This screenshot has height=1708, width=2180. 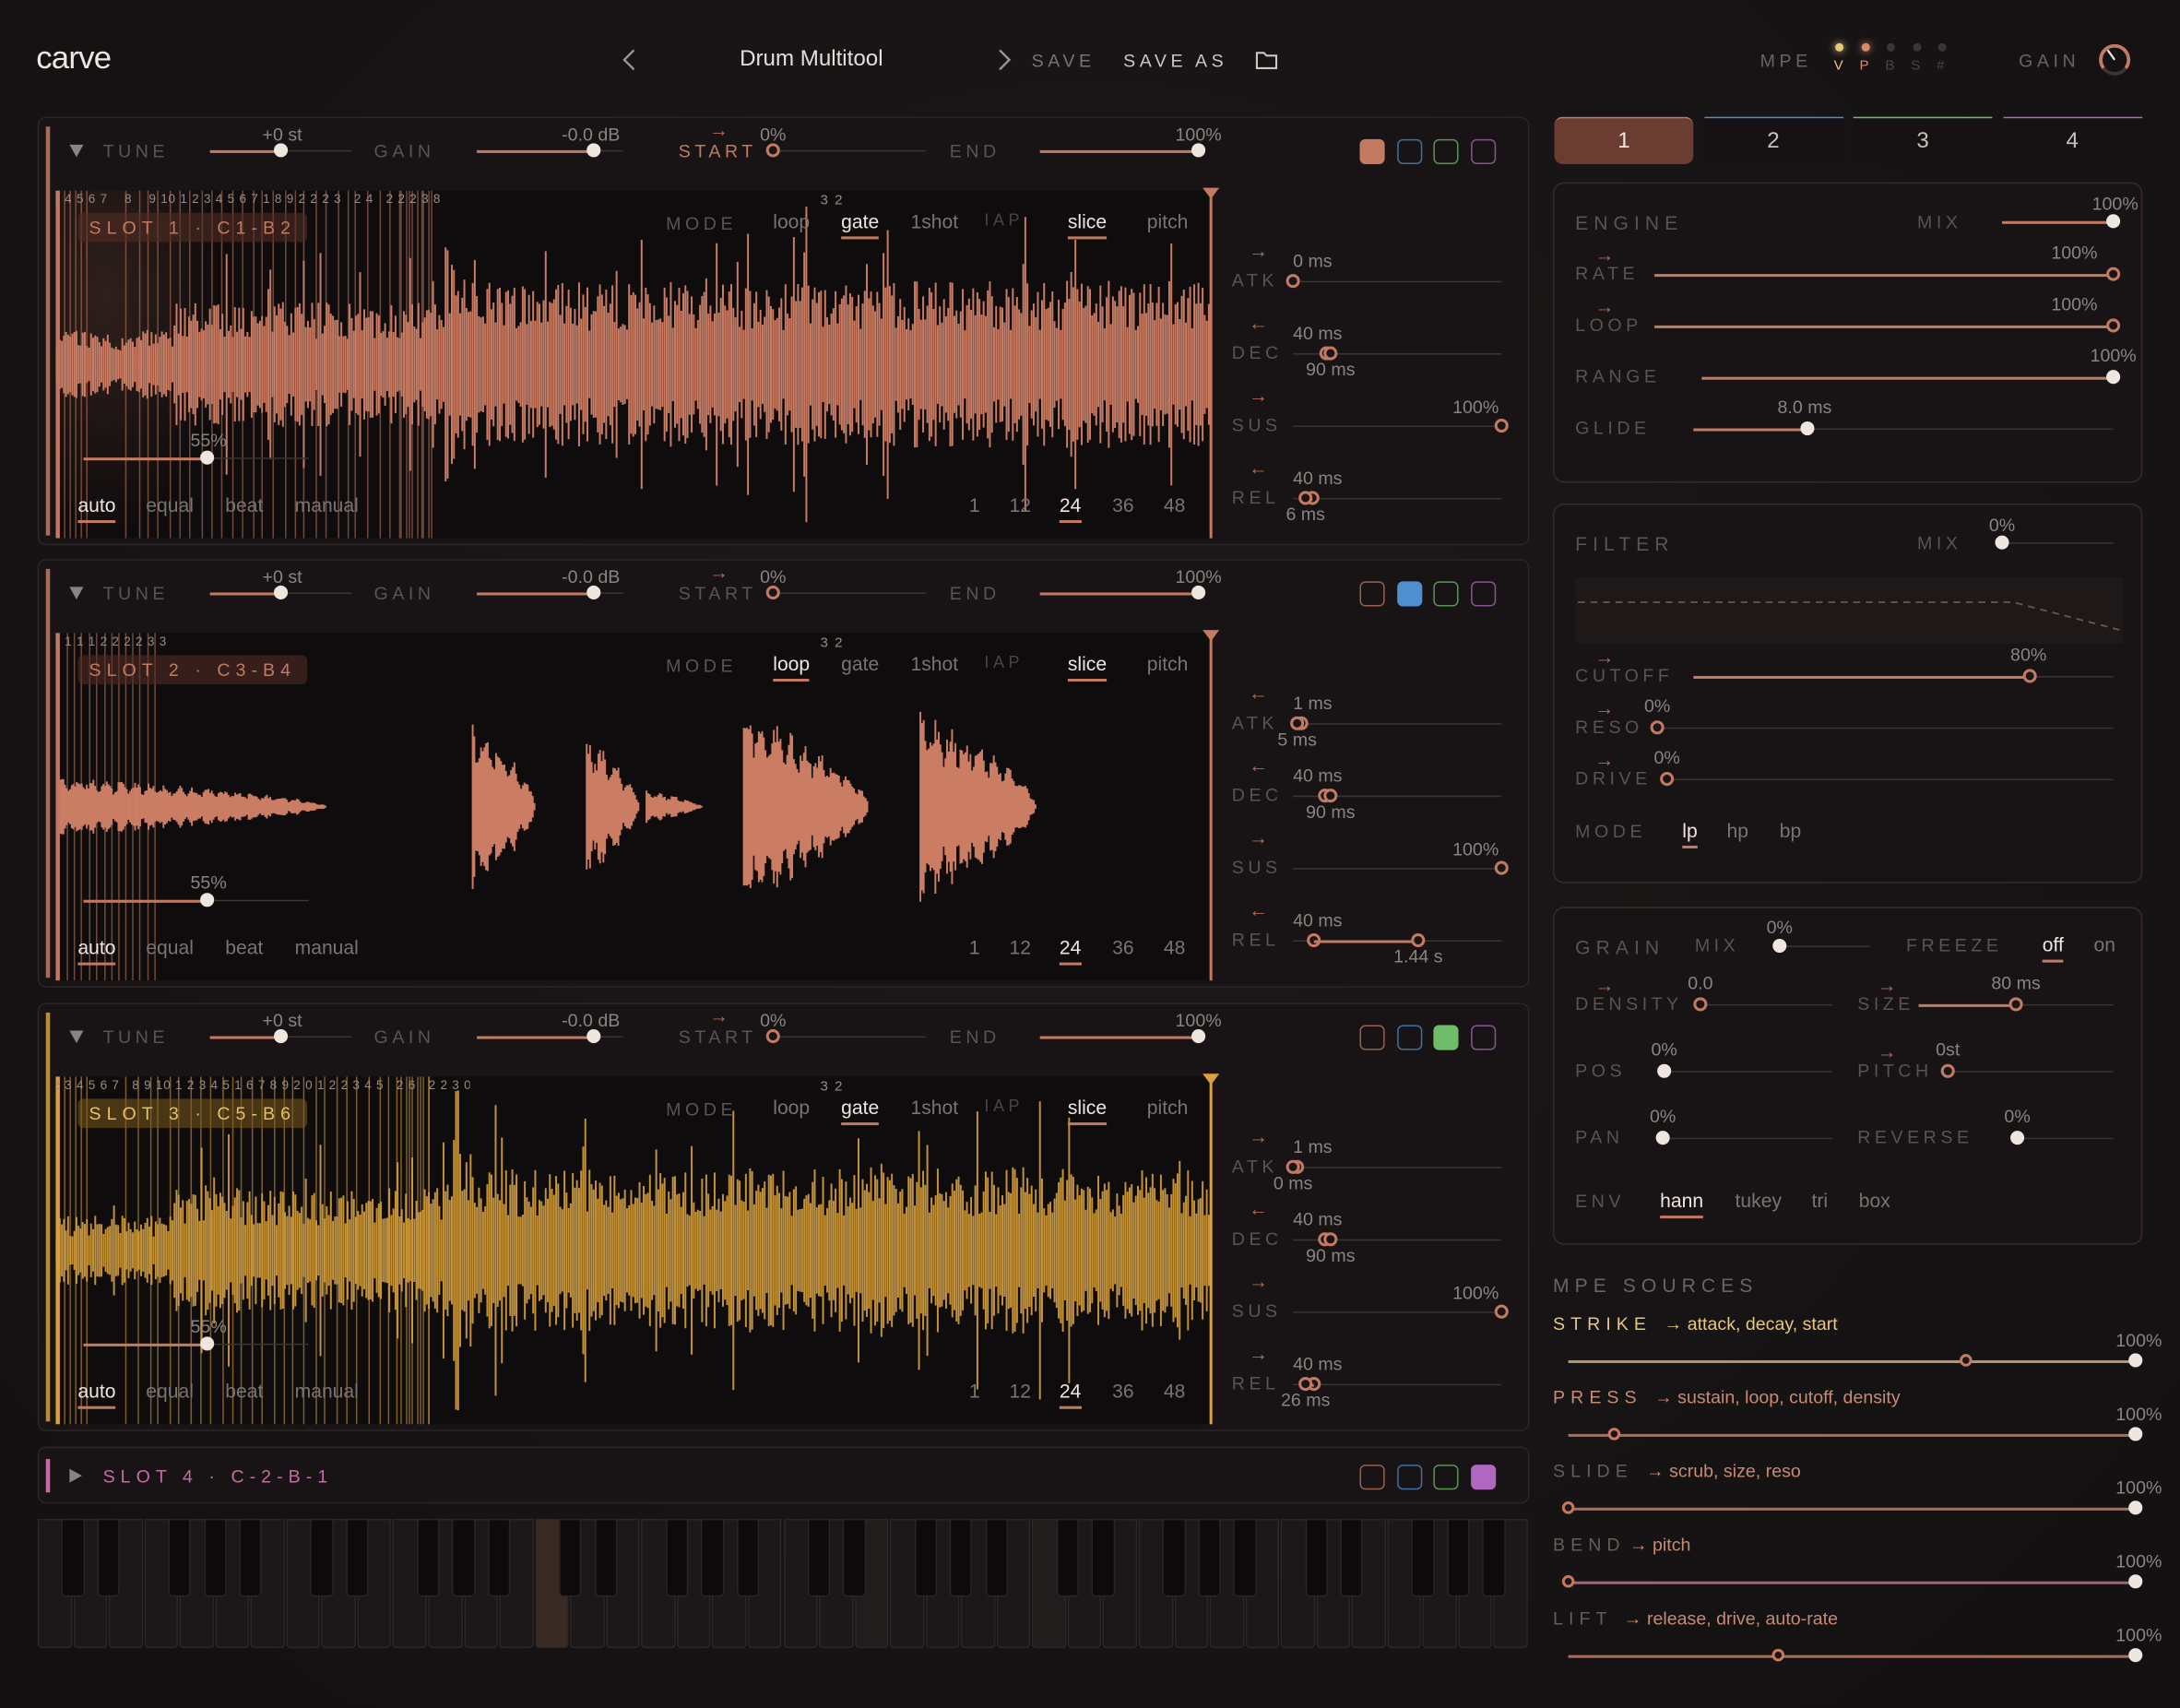 I want to click on freeze-off: off, so click(x=2053, y=948).